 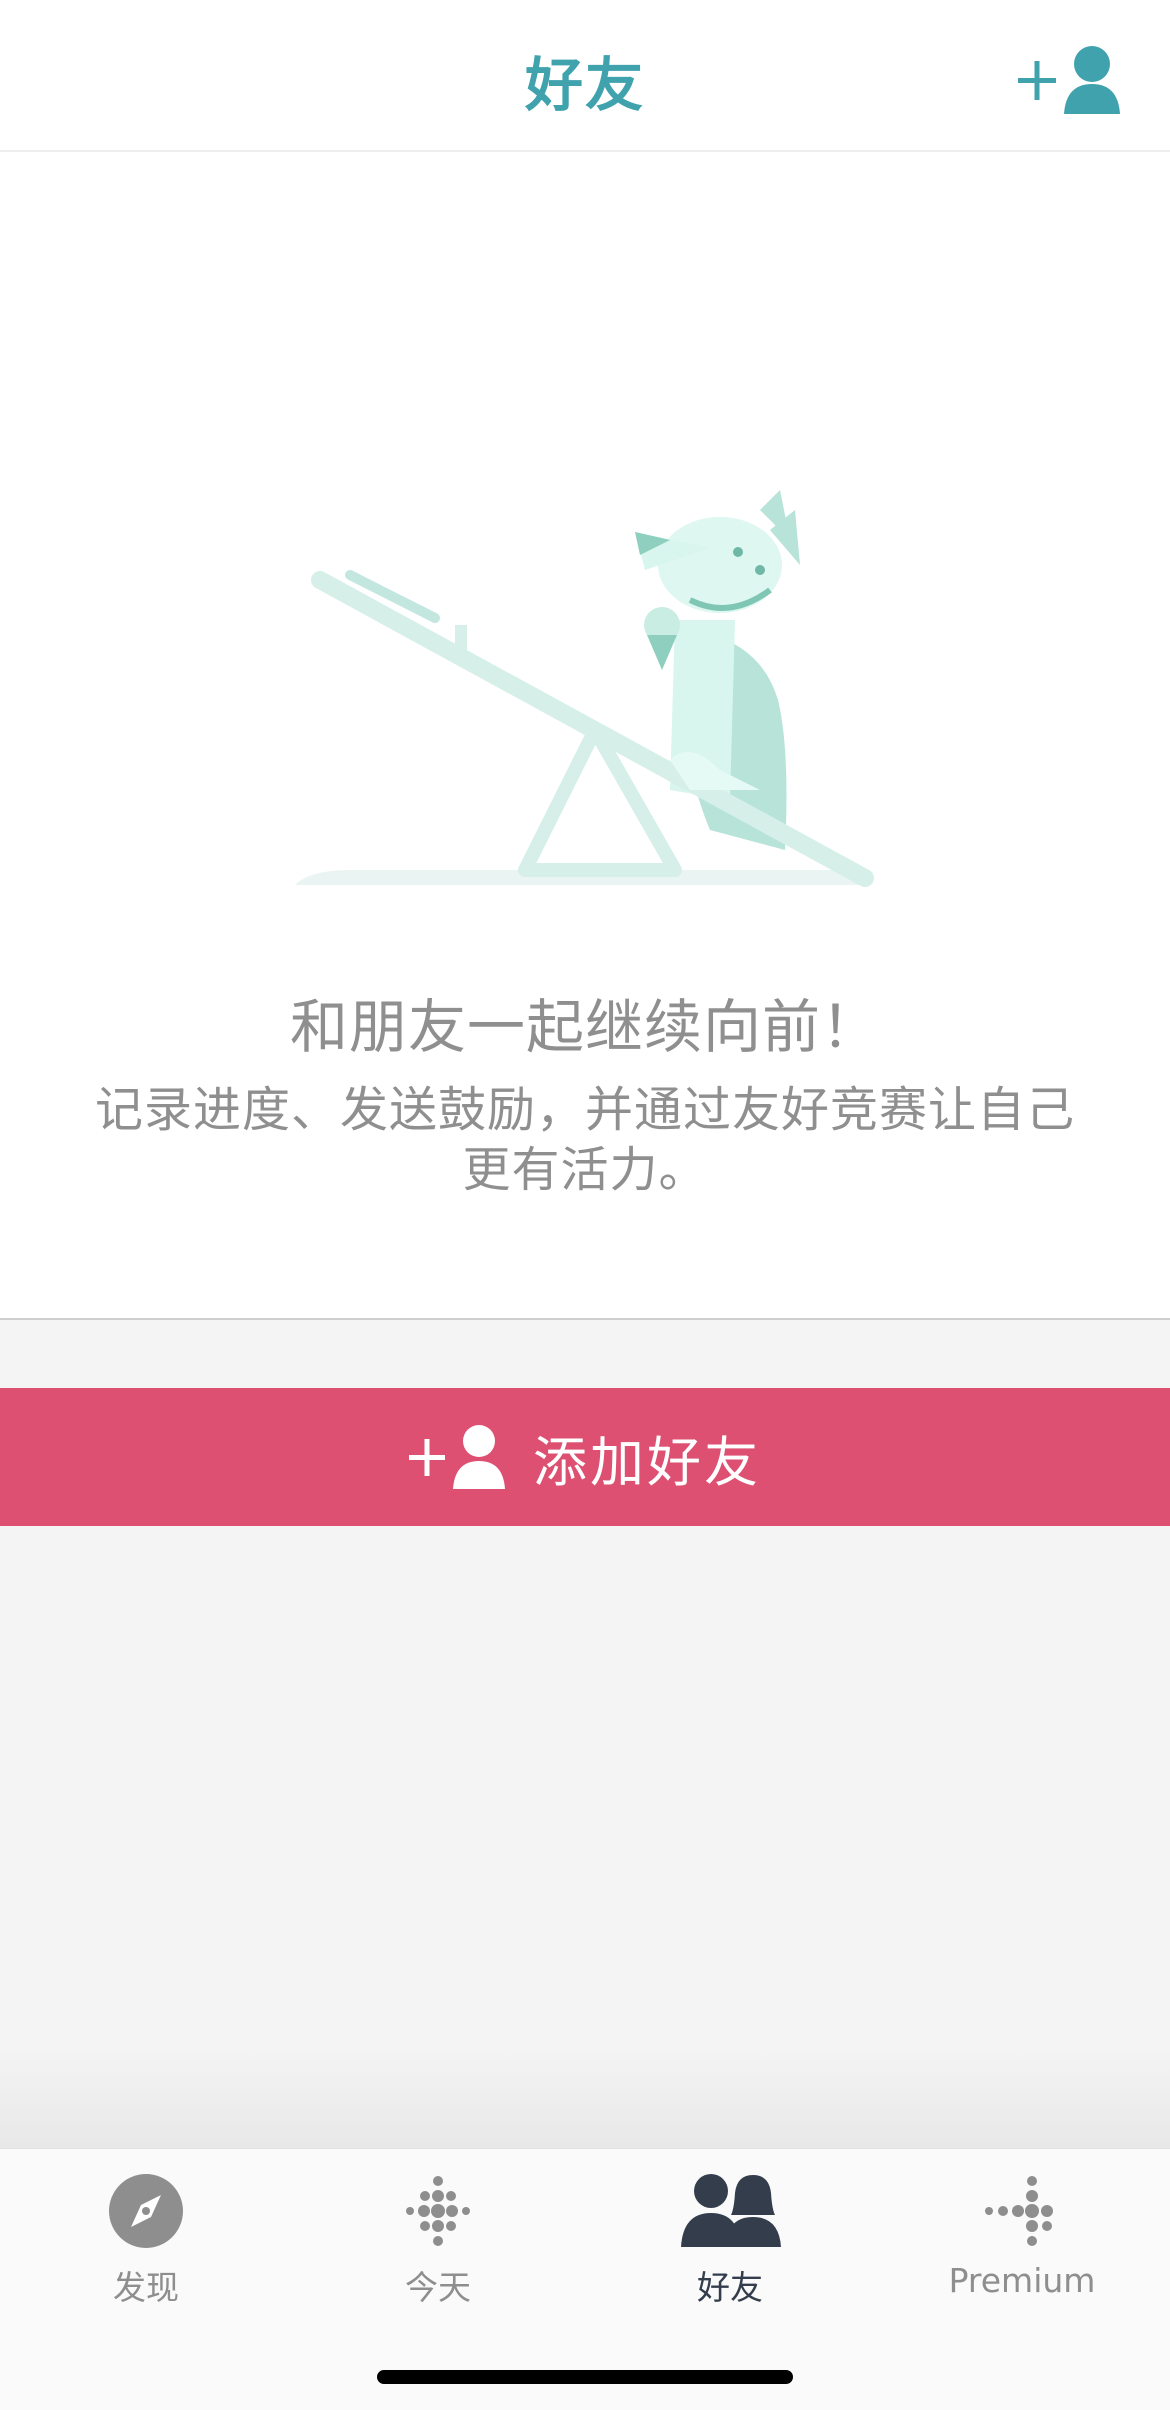 I want to click on dog-on-seesaw-illustration, so click(x=584, y=688).